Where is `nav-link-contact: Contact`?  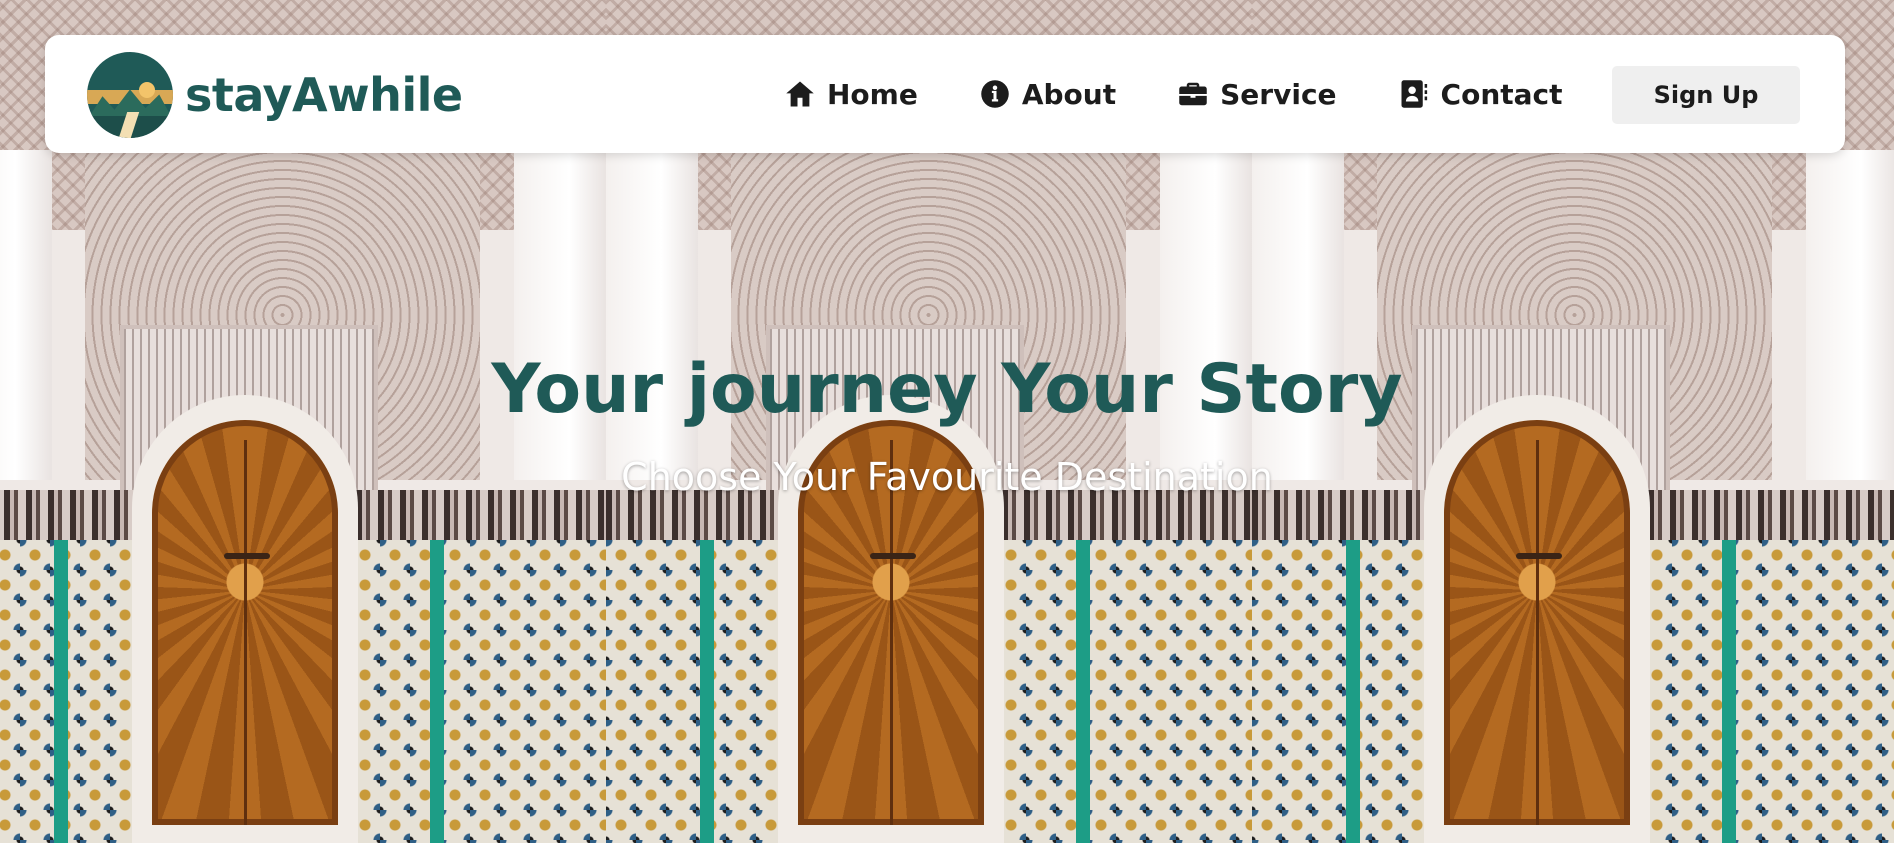 nav-link-contact: Contact is located at coordinates (1481, 94).